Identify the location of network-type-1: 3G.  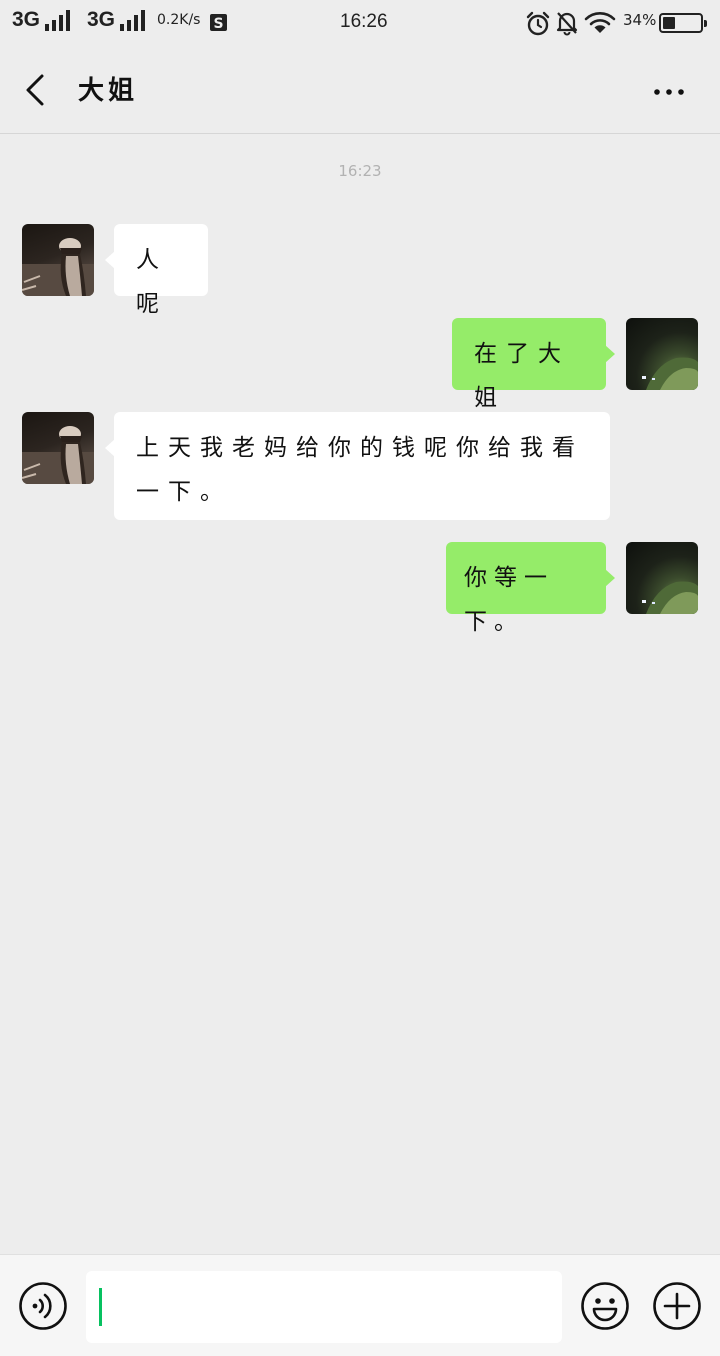
(26, 19).